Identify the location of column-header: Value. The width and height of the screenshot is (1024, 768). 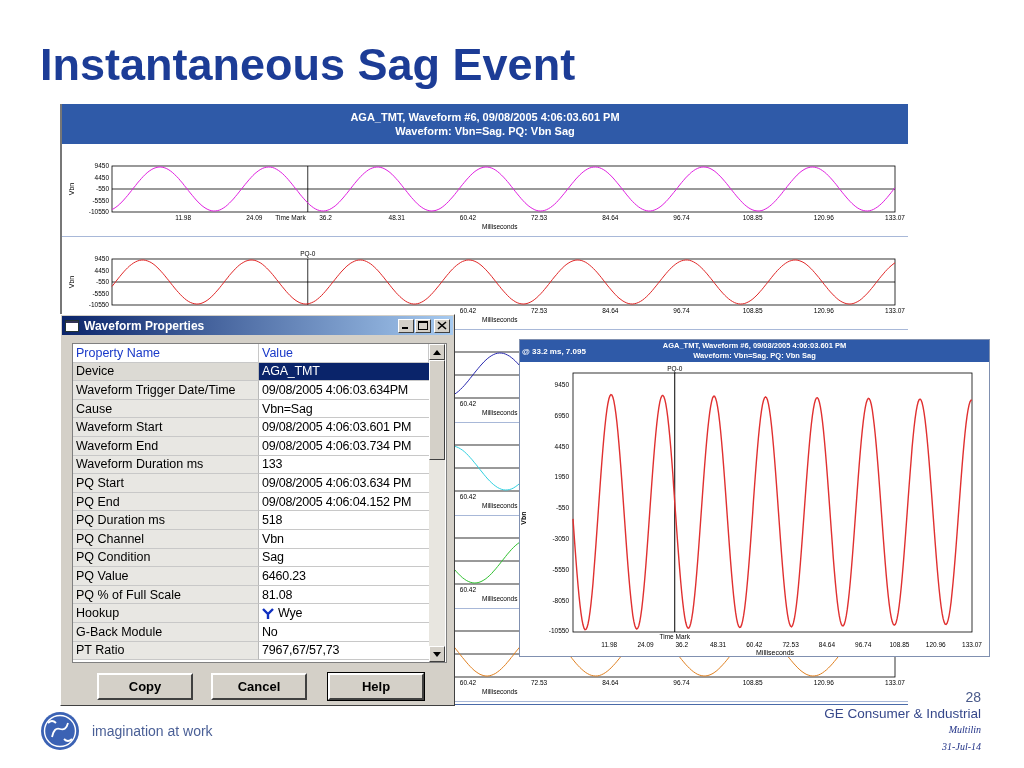
(344, 353).